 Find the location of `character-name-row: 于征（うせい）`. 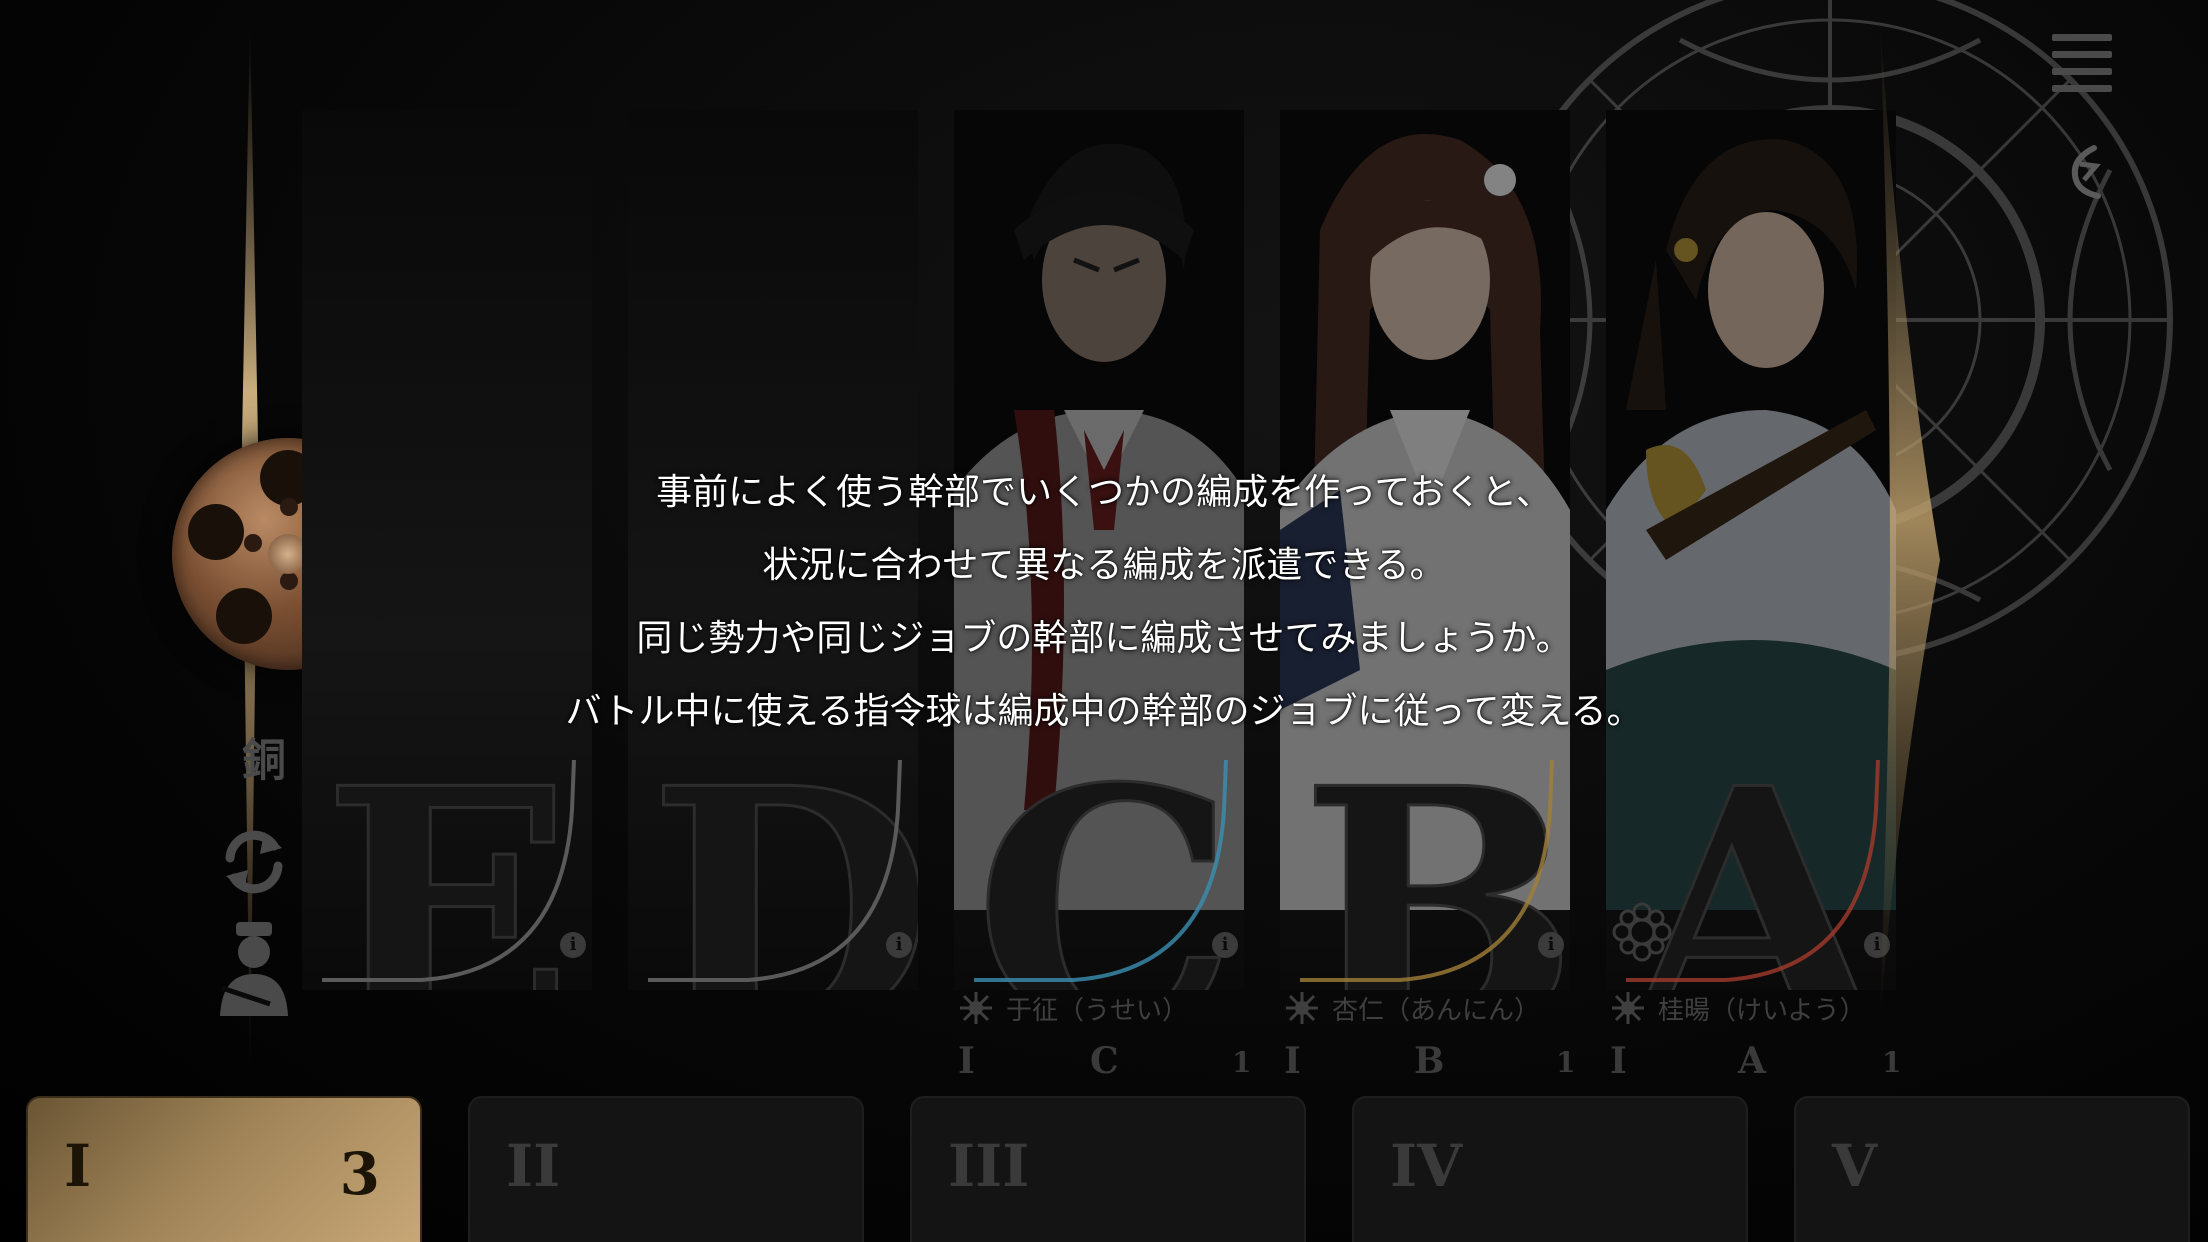

character-name-row: 于征（うせい） is located at coordinates (1073, 1008).